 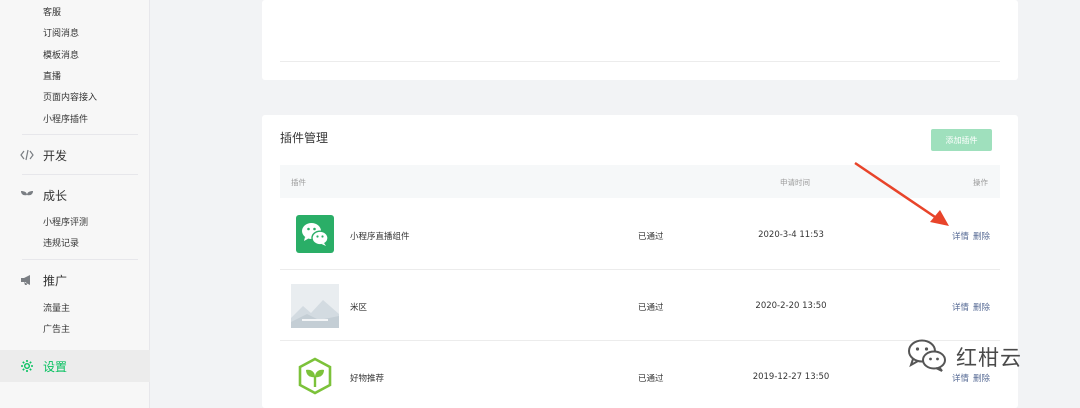 What do you see at coordinates (55, 280) in the screenshot?
I see `sidebar-section-label: 推广` at bounding box center [55, 280].